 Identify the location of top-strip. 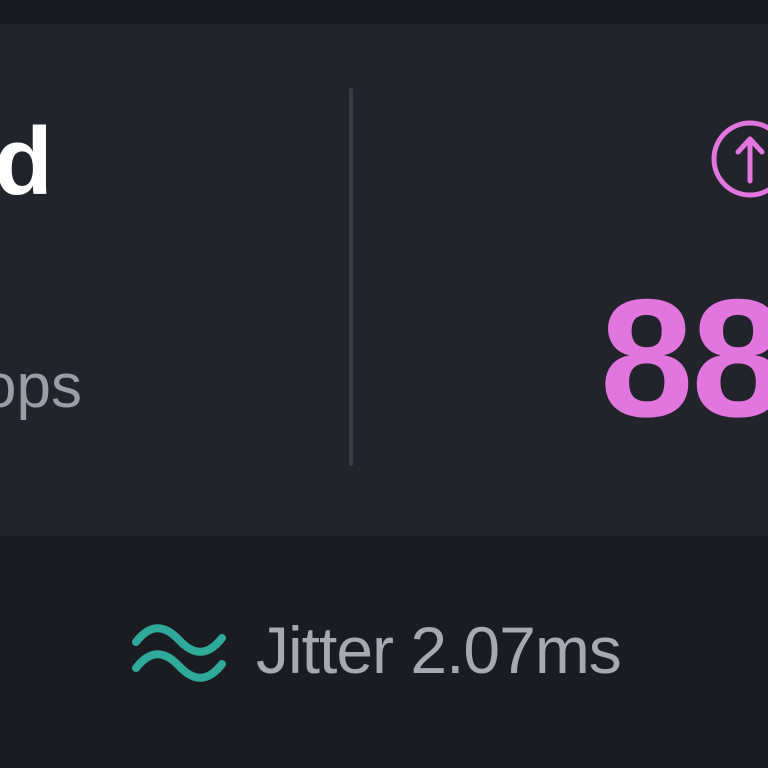
(384, 12).